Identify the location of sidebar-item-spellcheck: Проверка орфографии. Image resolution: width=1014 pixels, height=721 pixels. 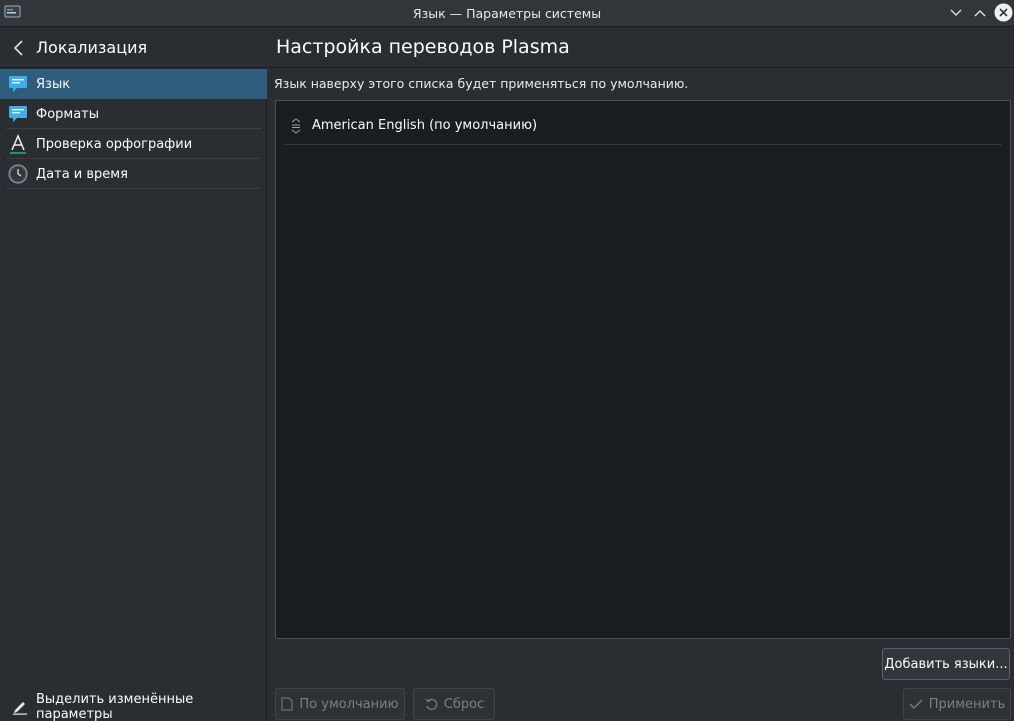
(133, 144).